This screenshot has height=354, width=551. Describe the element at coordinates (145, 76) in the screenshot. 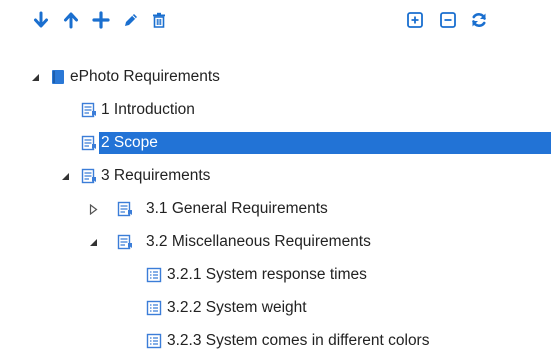

I see `tree-node-label: ePhoto Requirements` at that location.